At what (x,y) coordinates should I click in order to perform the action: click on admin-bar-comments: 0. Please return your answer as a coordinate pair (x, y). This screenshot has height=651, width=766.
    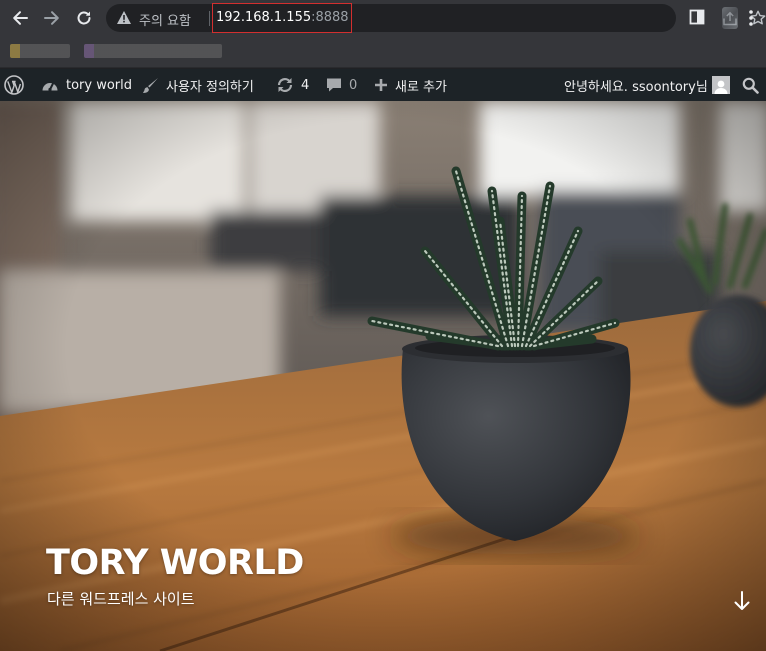
    Looking at the image, I should click on (341, 85).